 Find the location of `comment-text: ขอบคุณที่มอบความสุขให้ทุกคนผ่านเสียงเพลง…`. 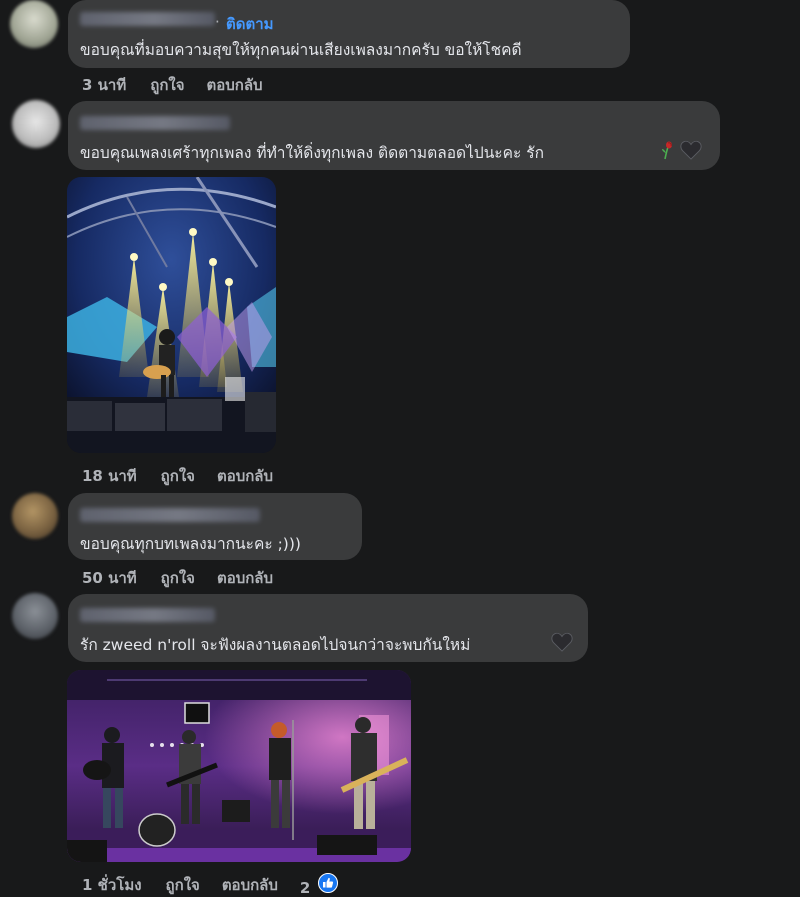

comment-text: ขอบคุณที่มอบความสุขให้ทุกคนผ่านเสียงเพลง… is located at coordinates (301, 50).